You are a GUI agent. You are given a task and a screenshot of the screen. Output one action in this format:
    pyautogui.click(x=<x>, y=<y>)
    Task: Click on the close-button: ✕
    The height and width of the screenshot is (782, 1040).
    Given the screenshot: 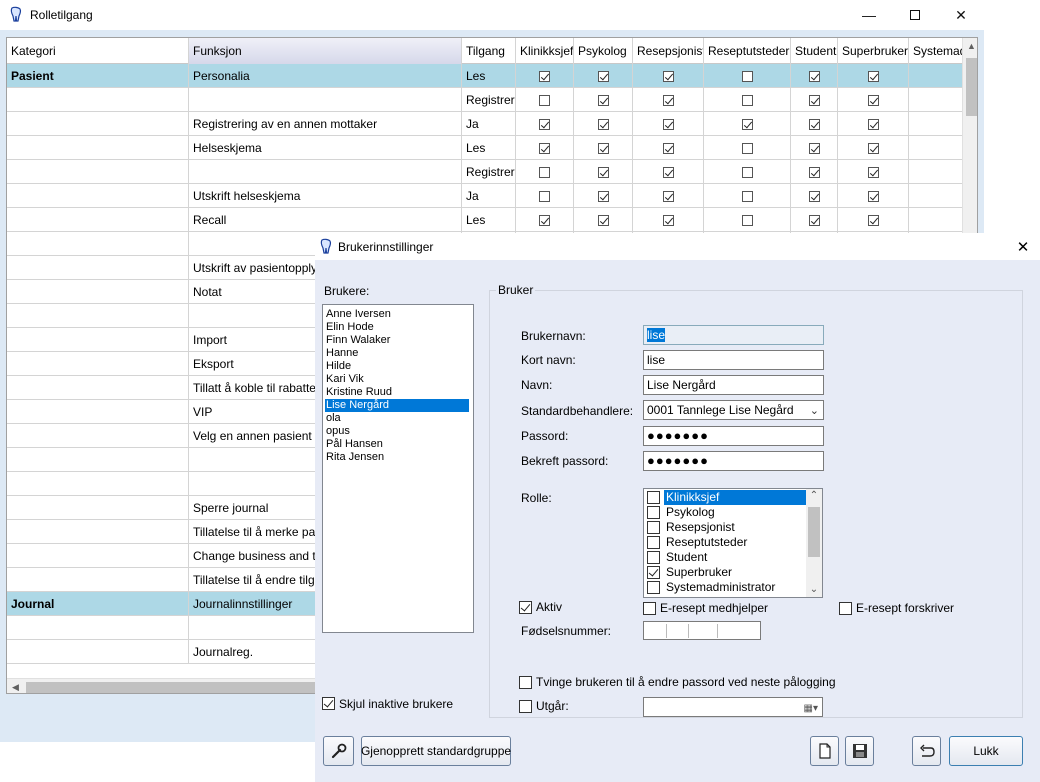 What is the action you would take?
    pyautogui.click(x=961, y=15)
    